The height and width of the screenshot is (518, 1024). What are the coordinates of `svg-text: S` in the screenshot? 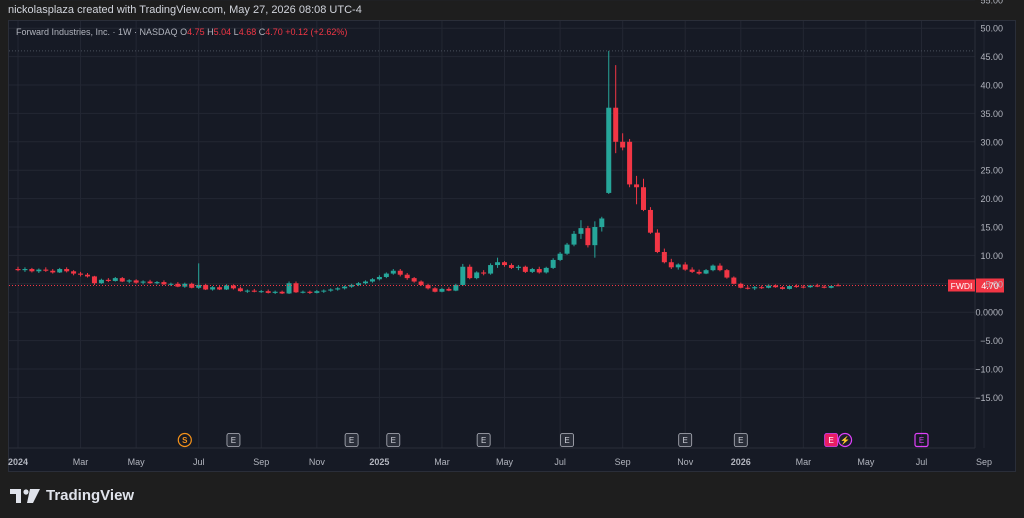 It's located at (185, 440).